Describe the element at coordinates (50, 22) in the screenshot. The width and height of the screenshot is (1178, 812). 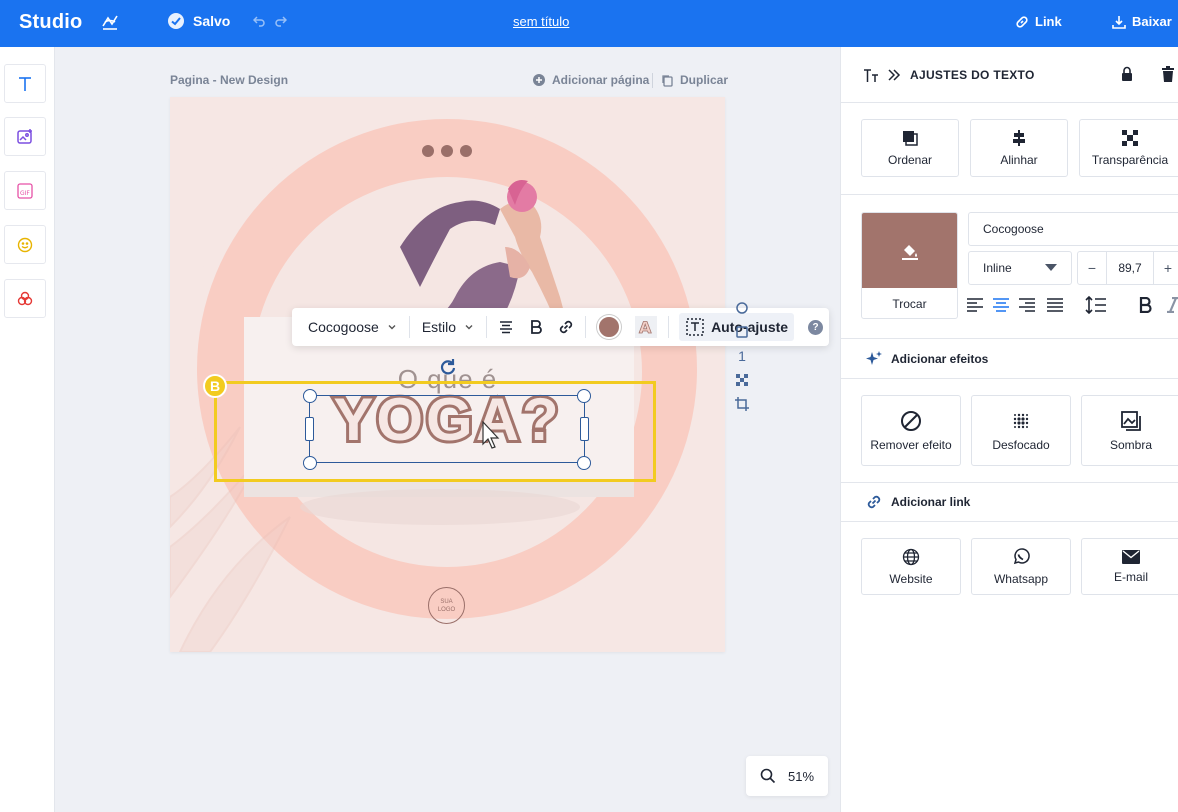
I see `brand-logo: Studio` at that location.